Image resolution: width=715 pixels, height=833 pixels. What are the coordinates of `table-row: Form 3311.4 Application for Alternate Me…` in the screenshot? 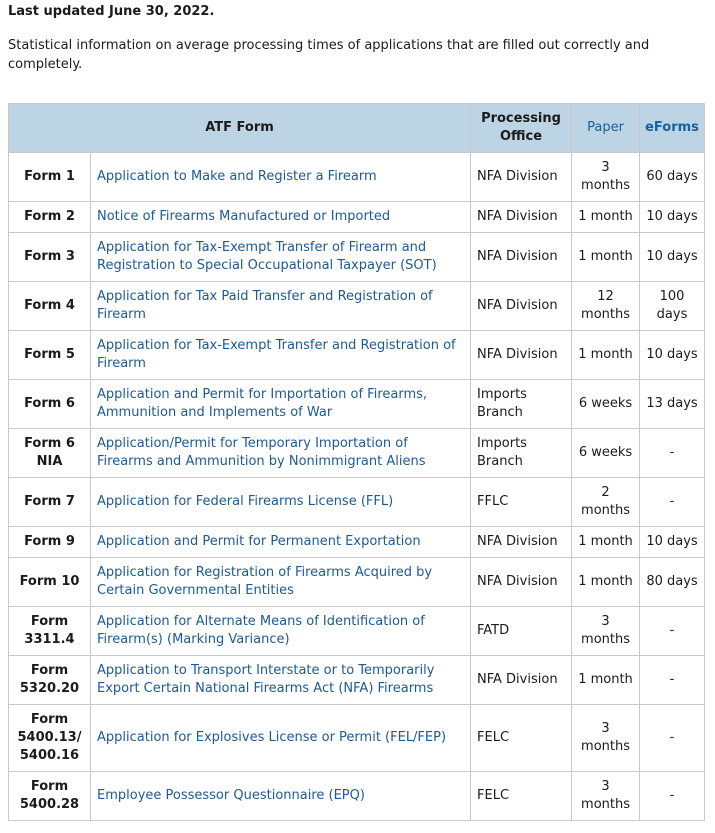 It's located at (357, 631).